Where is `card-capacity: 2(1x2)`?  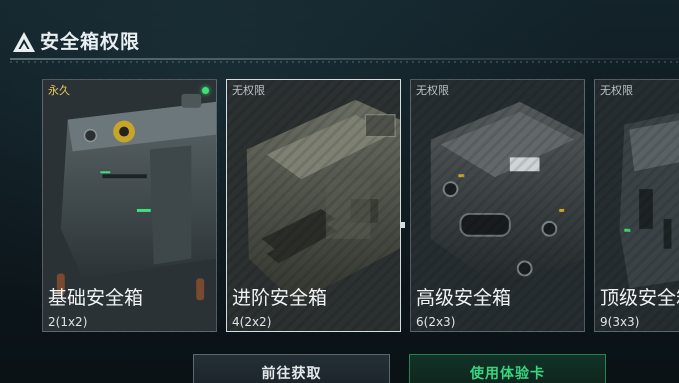 card-capacity: 2(1x2) is located at coordinates (68, 322).